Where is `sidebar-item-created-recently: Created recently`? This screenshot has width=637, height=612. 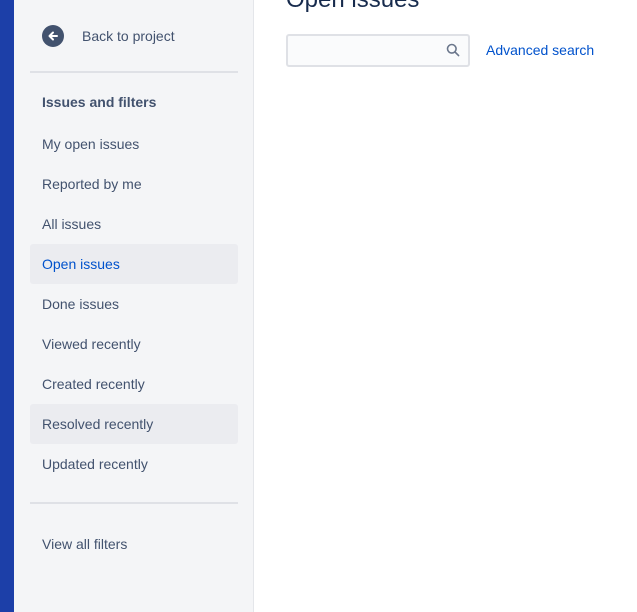 sidebar-item-created-recently: Created recently is located at coordinates (134, 384).